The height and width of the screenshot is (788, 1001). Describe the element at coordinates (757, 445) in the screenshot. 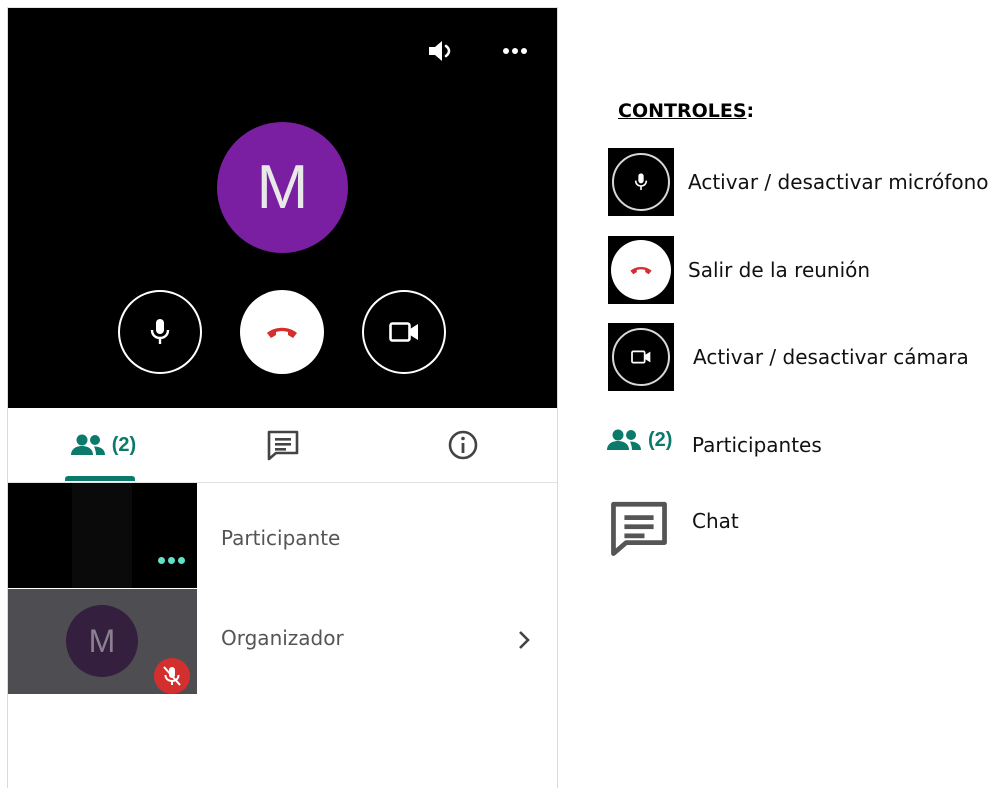

I see `legend-label: Participantes` at that location.